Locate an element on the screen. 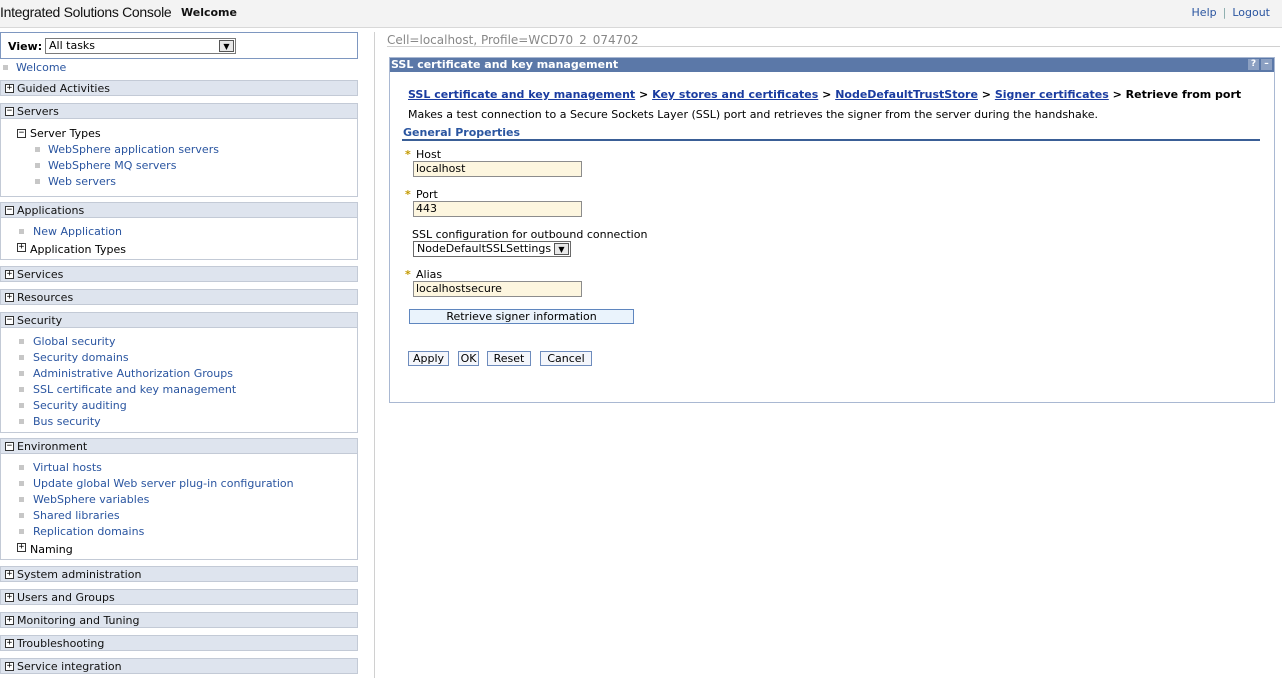 This screenshot has width=1282, height=678. host-input: localhost is located at coordinates (497, 169).